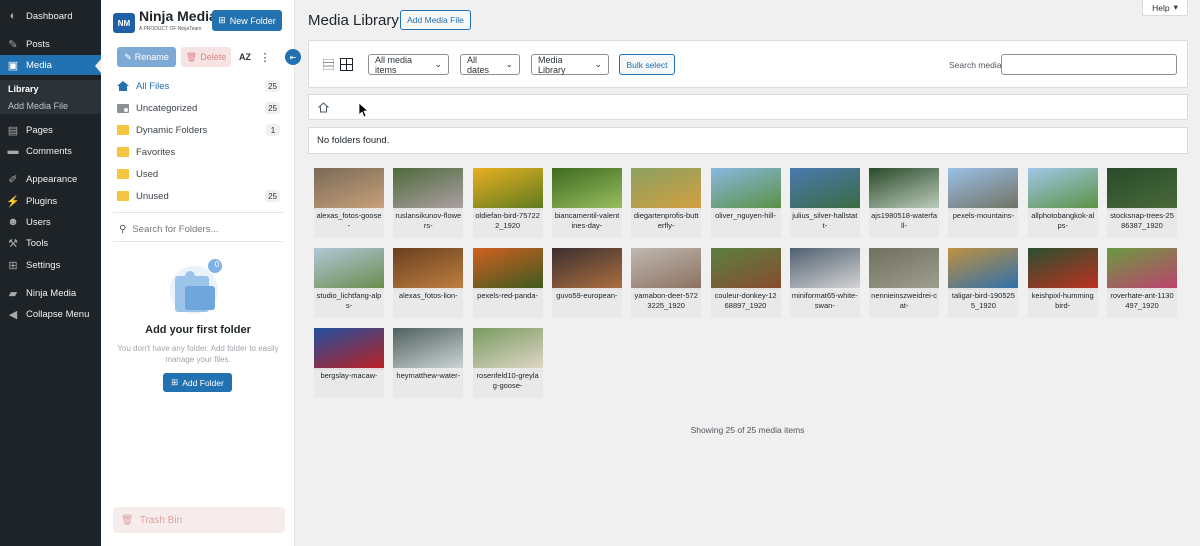 The width and height of the screenshot is (1200, 546). Describe the element at coordinates (666, 203) in the screenshot. I see `media-thumbnail: diegartenprofis-butterfly-` at that location.